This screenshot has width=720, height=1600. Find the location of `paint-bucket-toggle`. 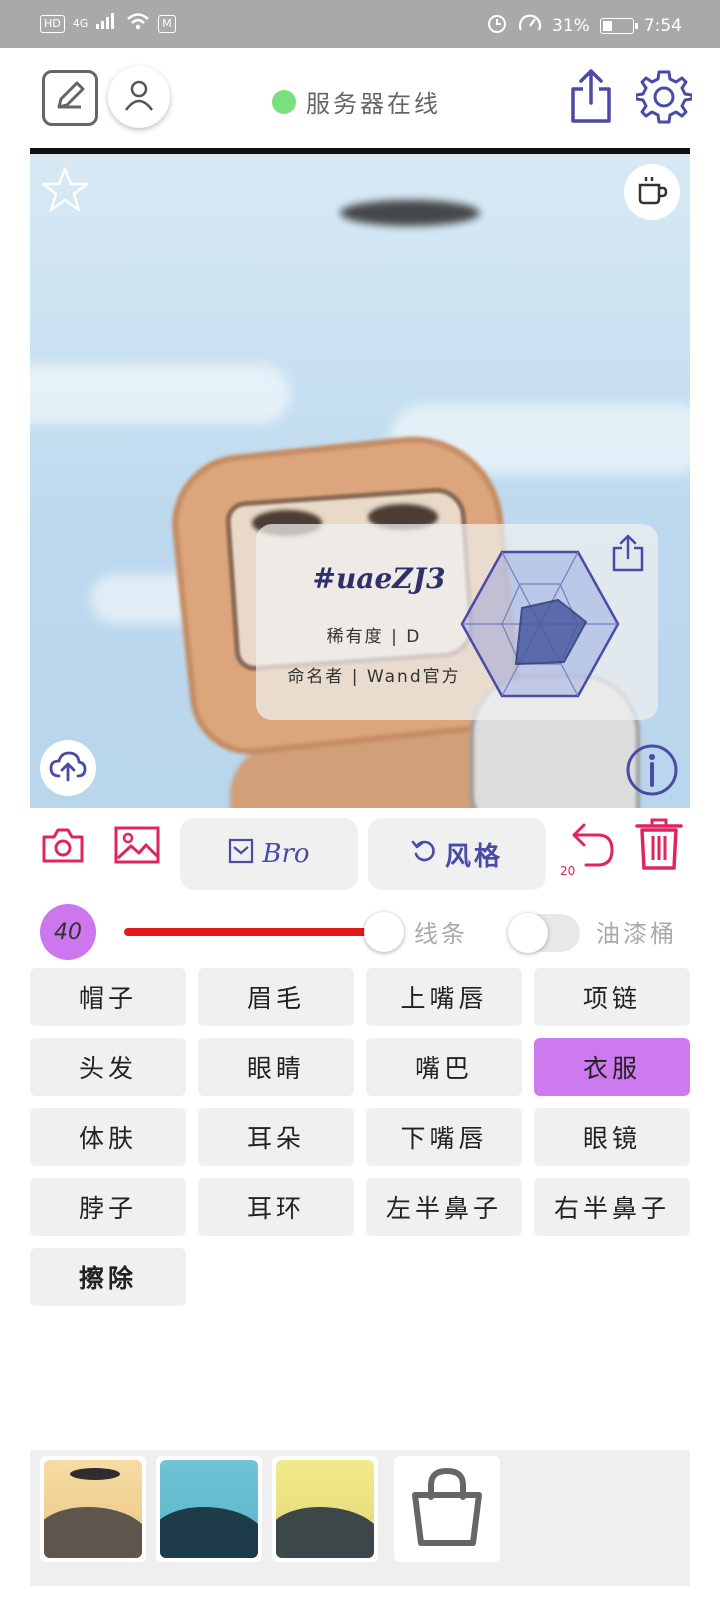

paint-bucket-toggle is located at coordinates (544, 933).